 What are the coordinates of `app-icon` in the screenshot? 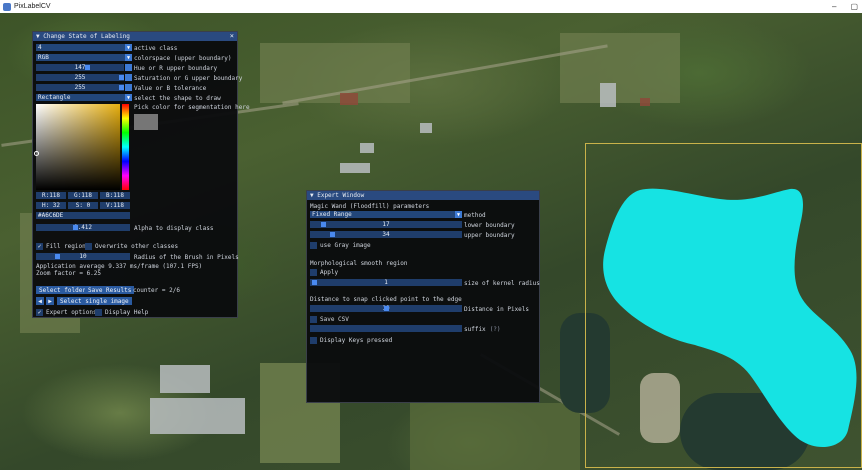 It's located at (7, 6).